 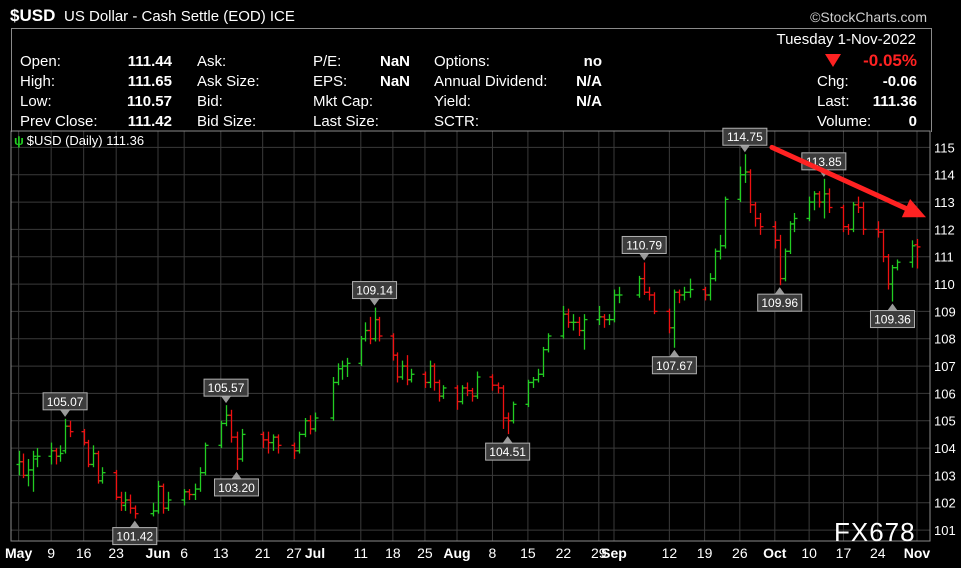 What do you see at coordinates (944, 284) in the screenshot?
I see `y-tick-label: 110` at bounding box center [944, 284].